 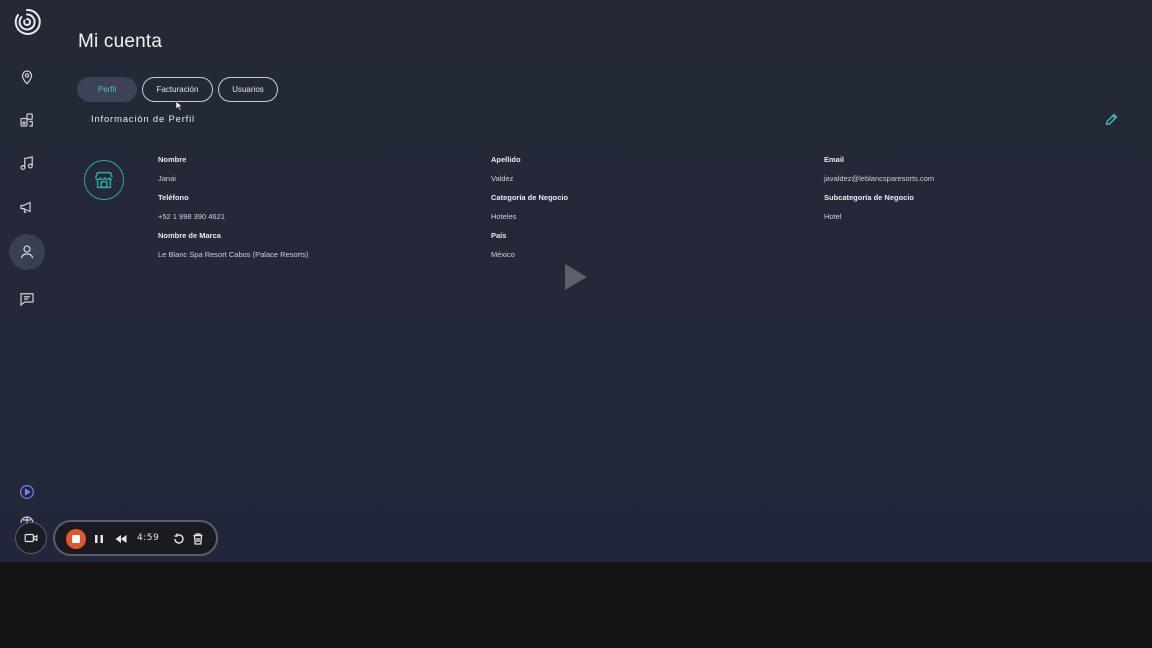 I want to click on chat-icon, so click(x=27, y=300).